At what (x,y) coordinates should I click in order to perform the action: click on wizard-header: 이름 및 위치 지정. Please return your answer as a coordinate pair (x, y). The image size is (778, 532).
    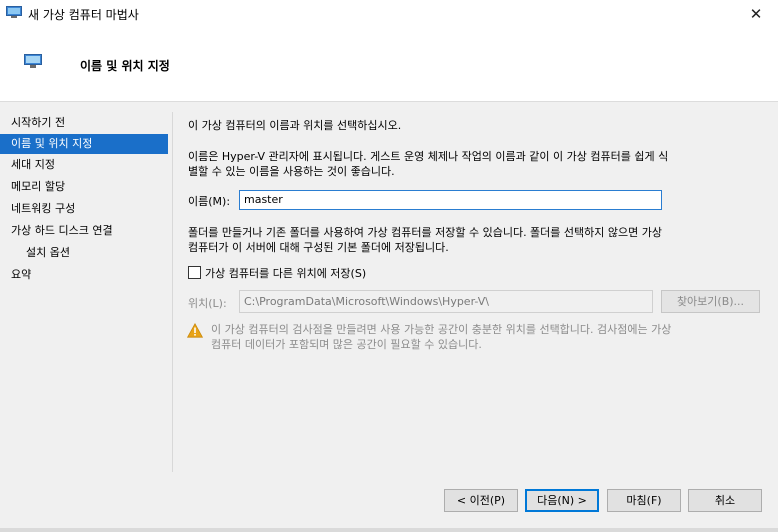
    Looking at the image, I should click on (389, 66).